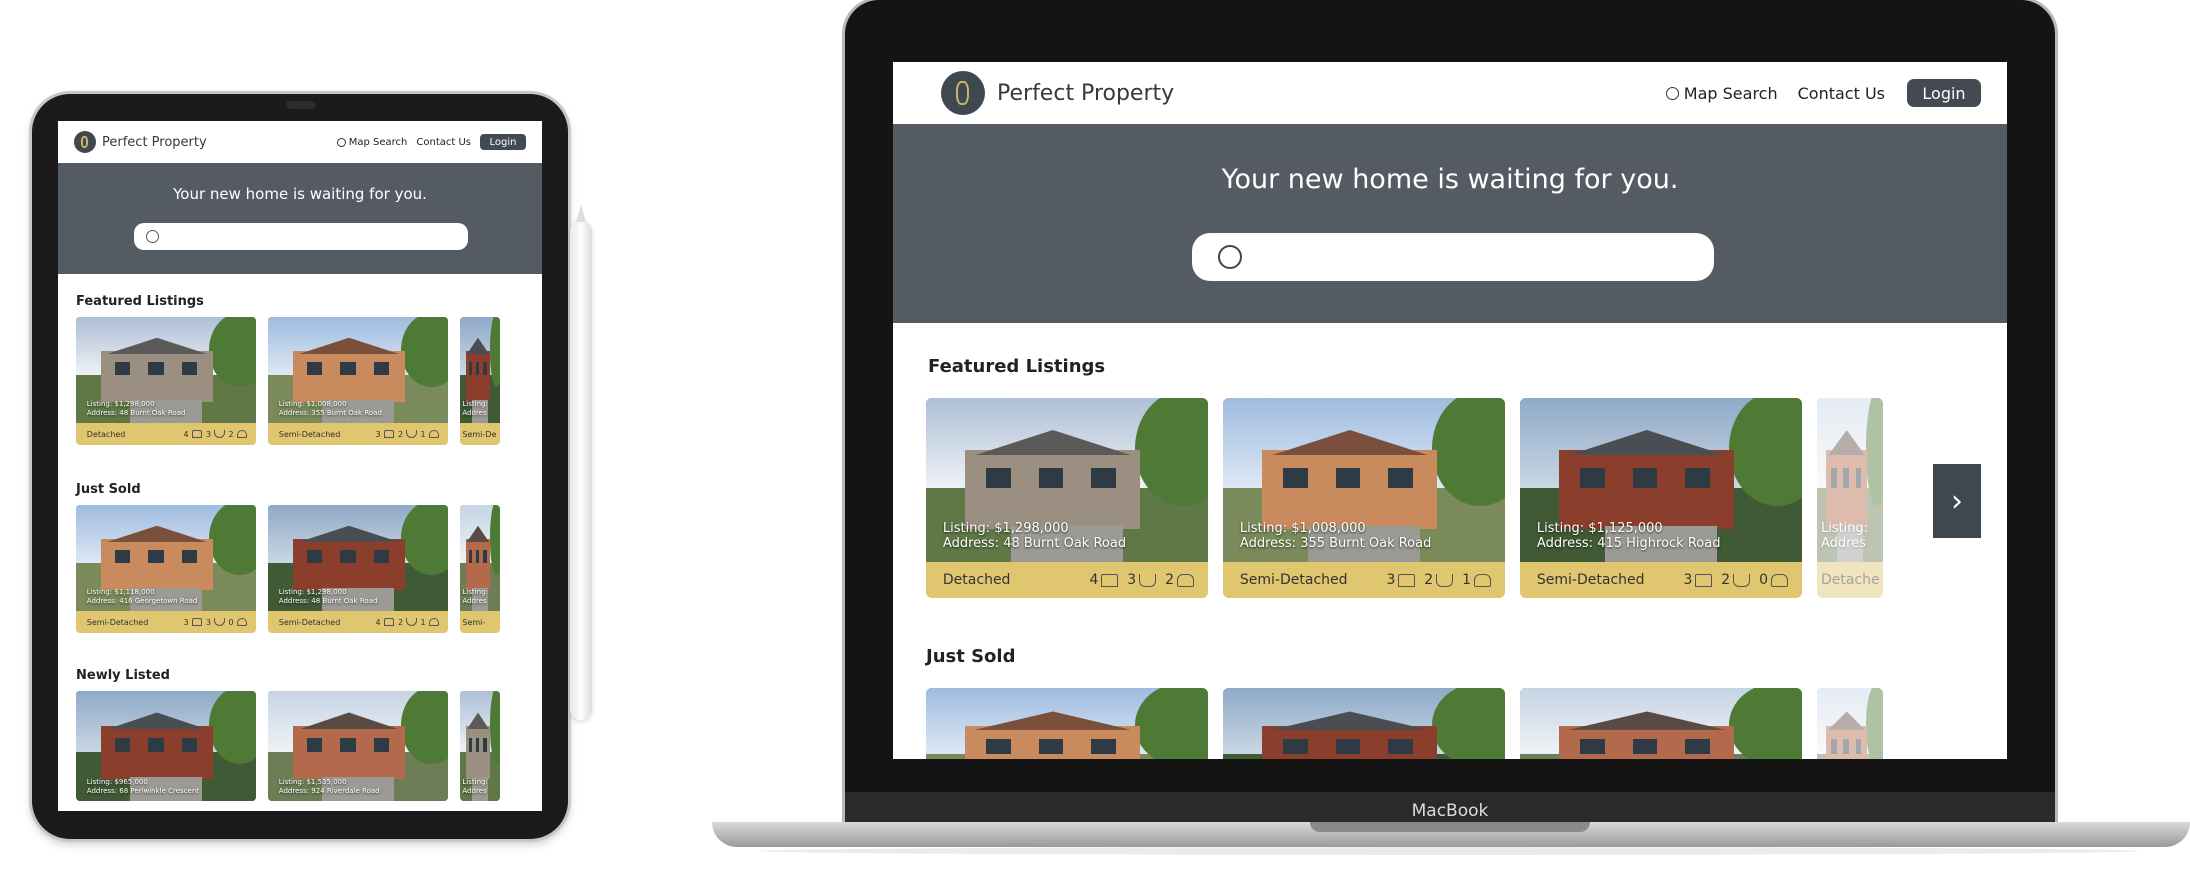  I want to click on just-sold-title: Just Sold, so click(108, 489).